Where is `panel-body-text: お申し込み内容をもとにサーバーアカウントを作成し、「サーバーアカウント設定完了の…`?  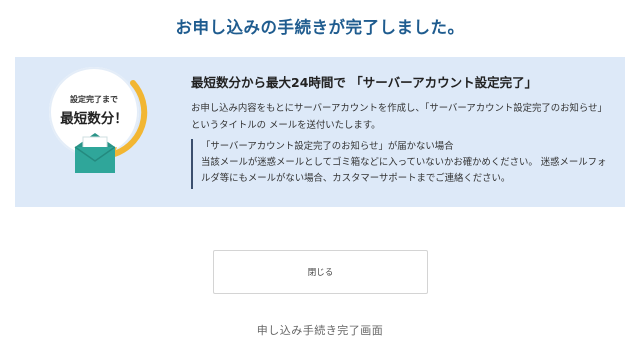
panel-body-text: お申し込み内容をもとにサーバーアカウントを作成し、「サーバーアカウント設定完了の… is located at coordinates (399, 117).